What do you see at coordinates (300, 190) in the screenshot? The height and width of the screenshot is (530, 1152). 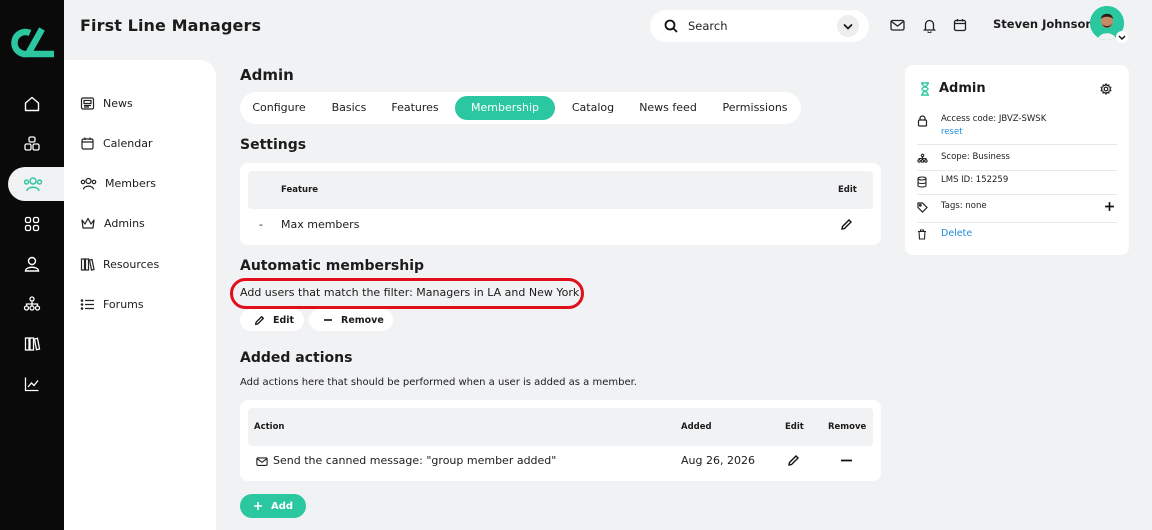 I see `column-header-feature: Feature` at bounding box center [300, 190].